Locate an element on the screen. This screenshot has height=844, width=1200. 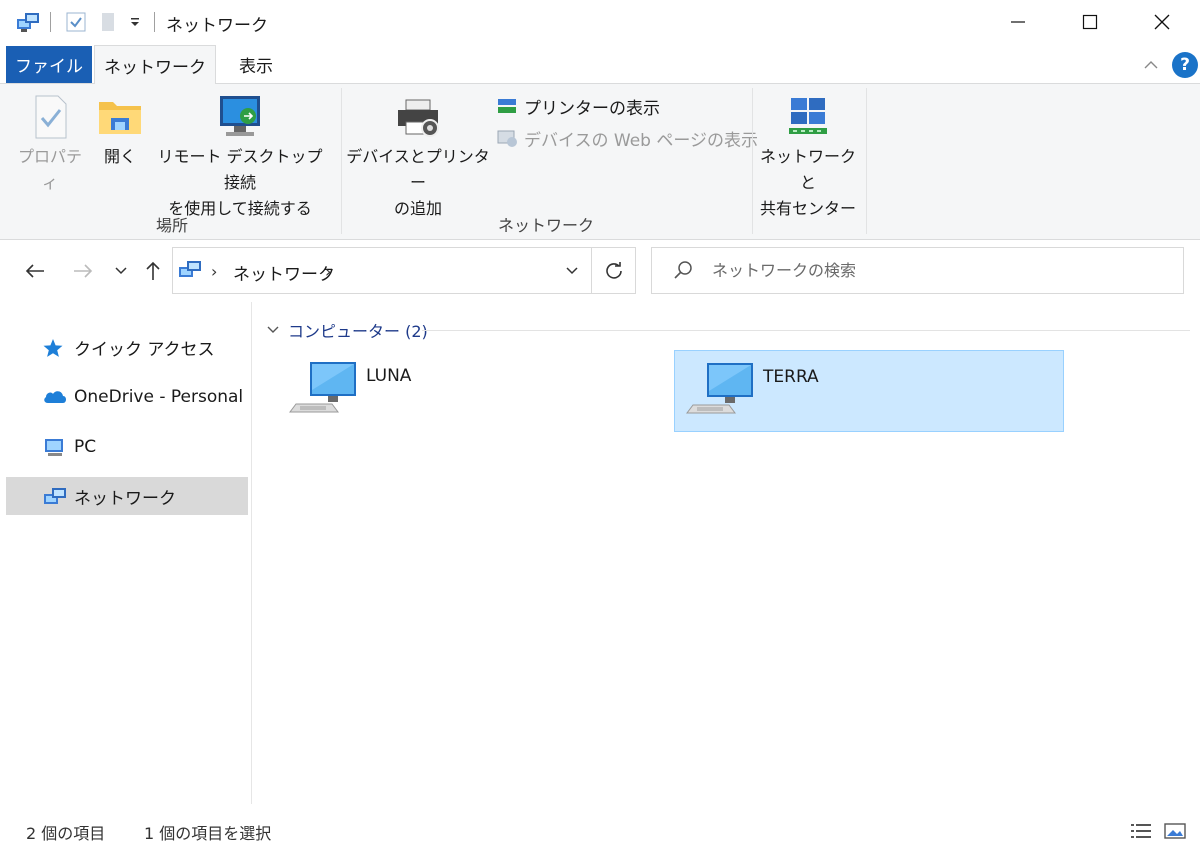
add-devices-label-1: デバイスとプリンター is located at coordinates (418, 169).